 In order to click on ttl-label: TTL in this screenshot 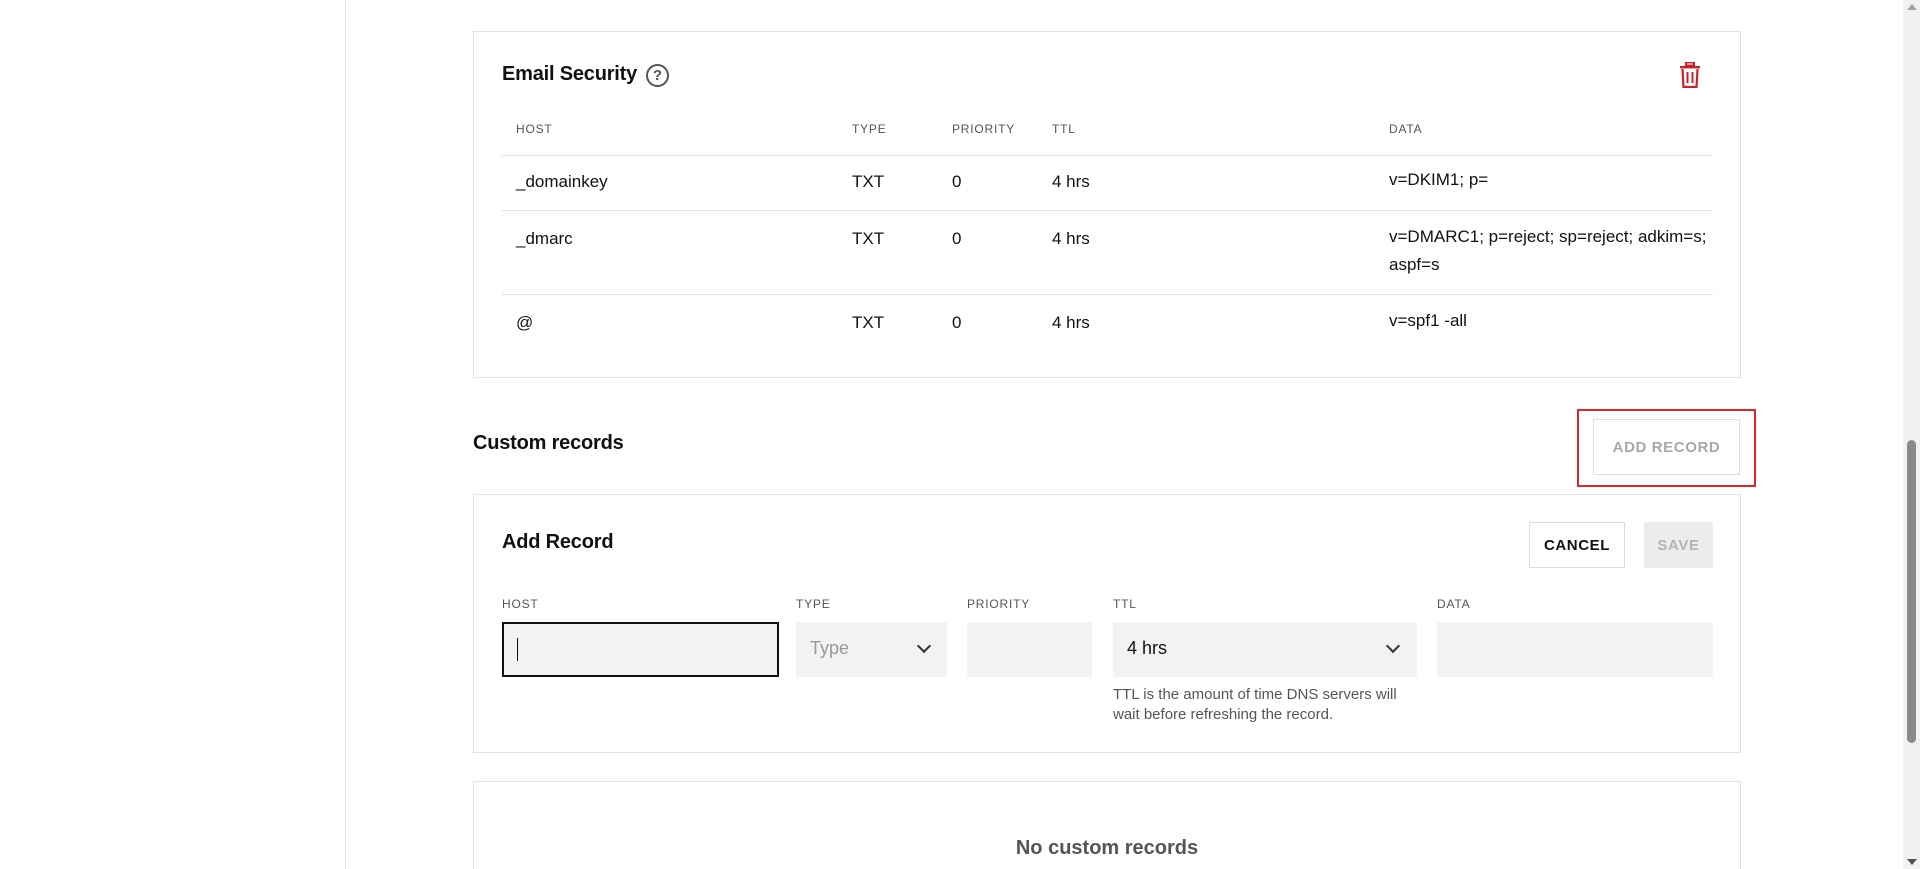, I will do `click(1125, 604)`.